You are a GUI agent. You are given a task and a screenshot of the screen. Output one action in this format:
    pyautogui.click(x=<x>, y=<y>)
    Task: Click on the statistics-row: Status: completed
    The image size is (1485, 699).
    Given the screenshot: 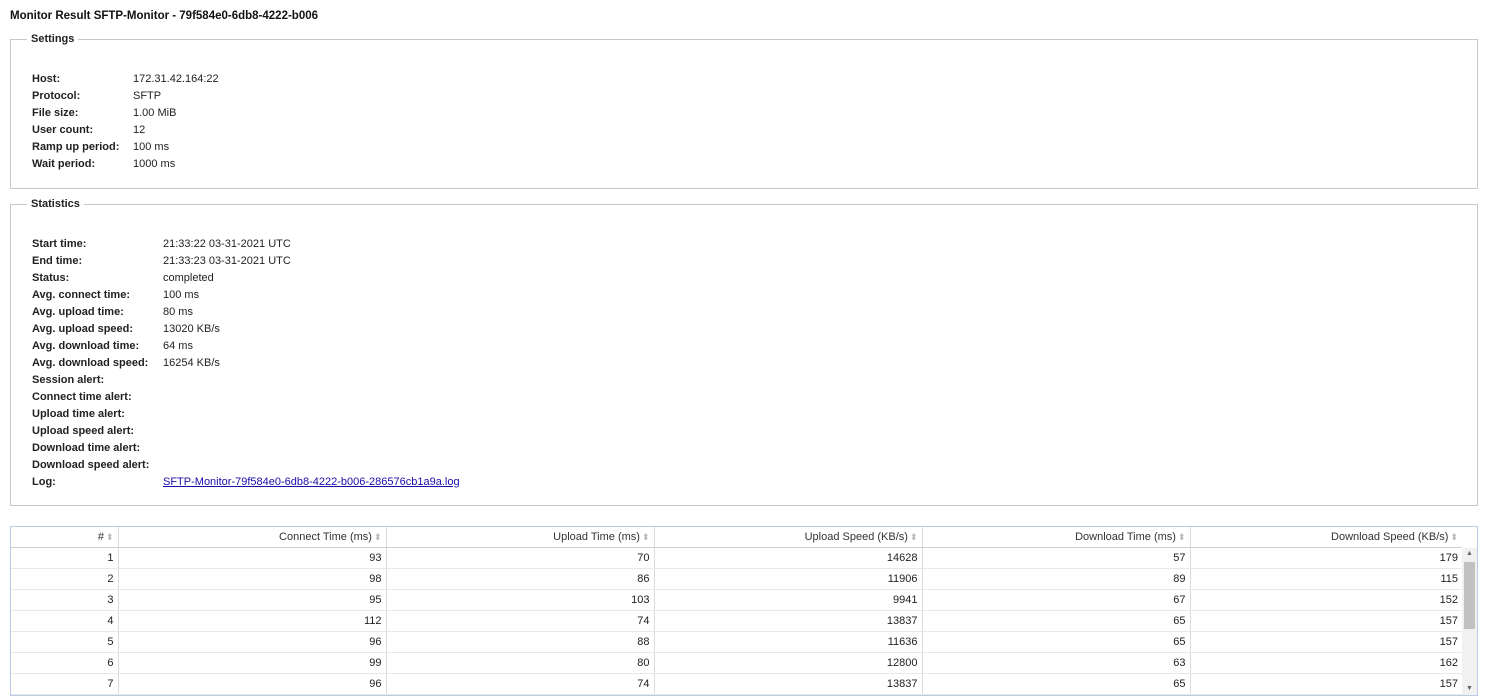 What is the action you would take?
    pyautogui.click(x=246, y=278)
    